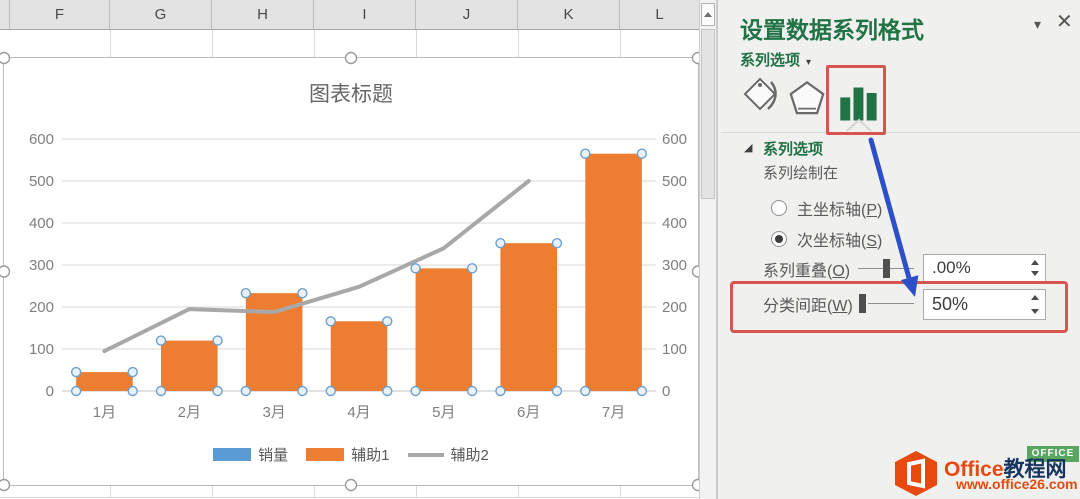 Image resolution: width=1080 pixels, height=499 pixels. I want to click on scrollbar-thumb, so click(708, 114).